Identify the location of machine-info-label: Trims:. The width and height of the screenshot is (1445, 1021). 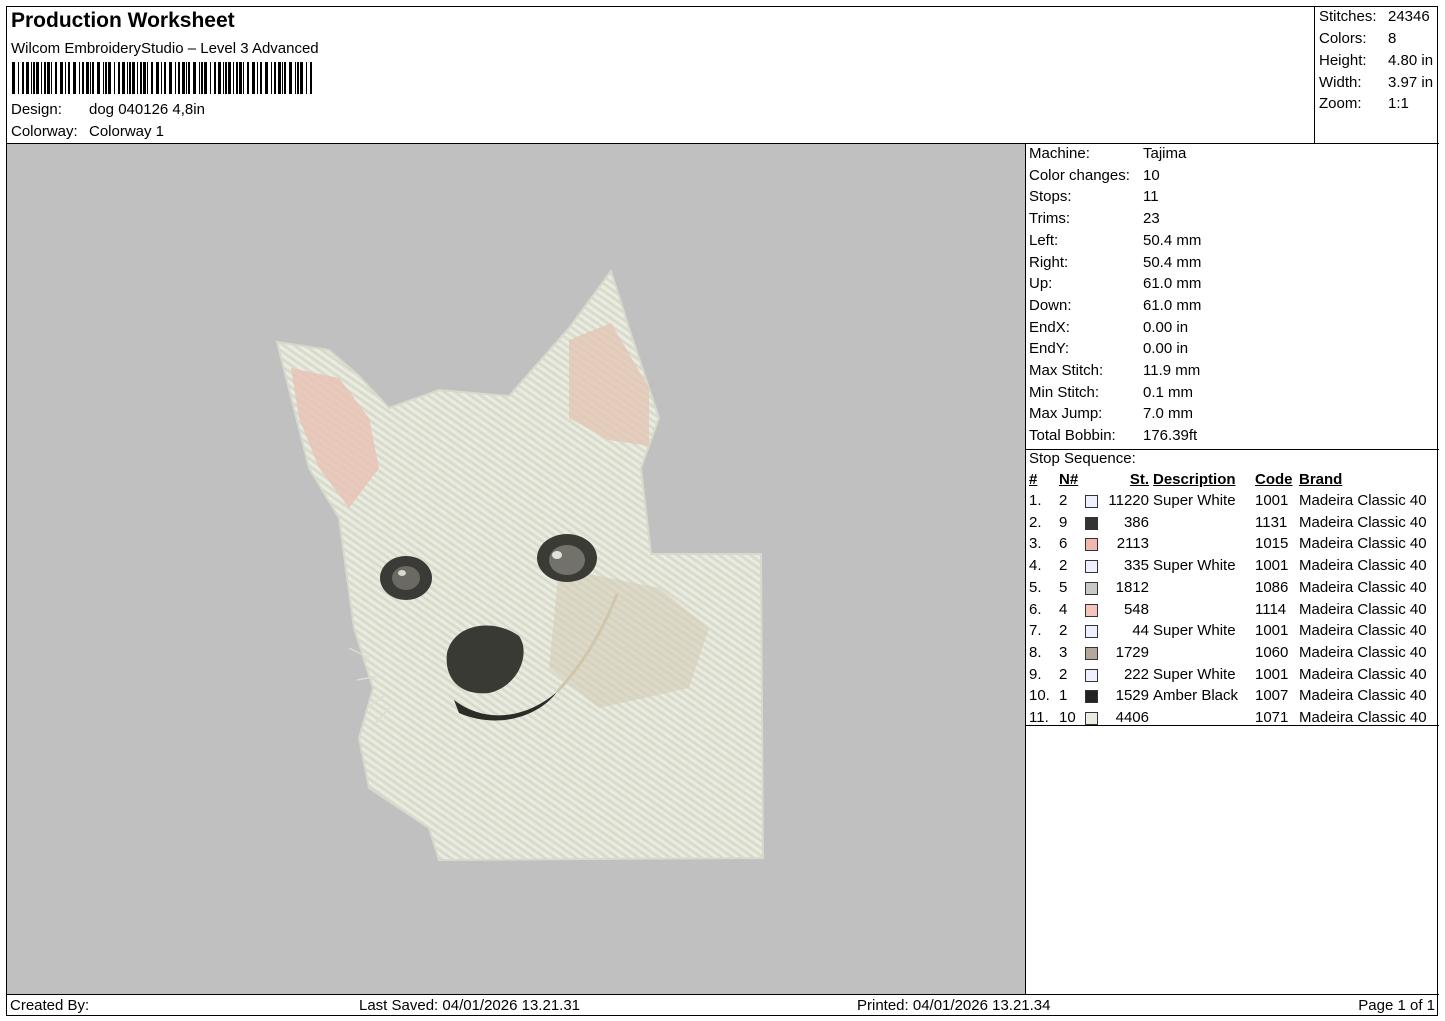
(1050, 219).